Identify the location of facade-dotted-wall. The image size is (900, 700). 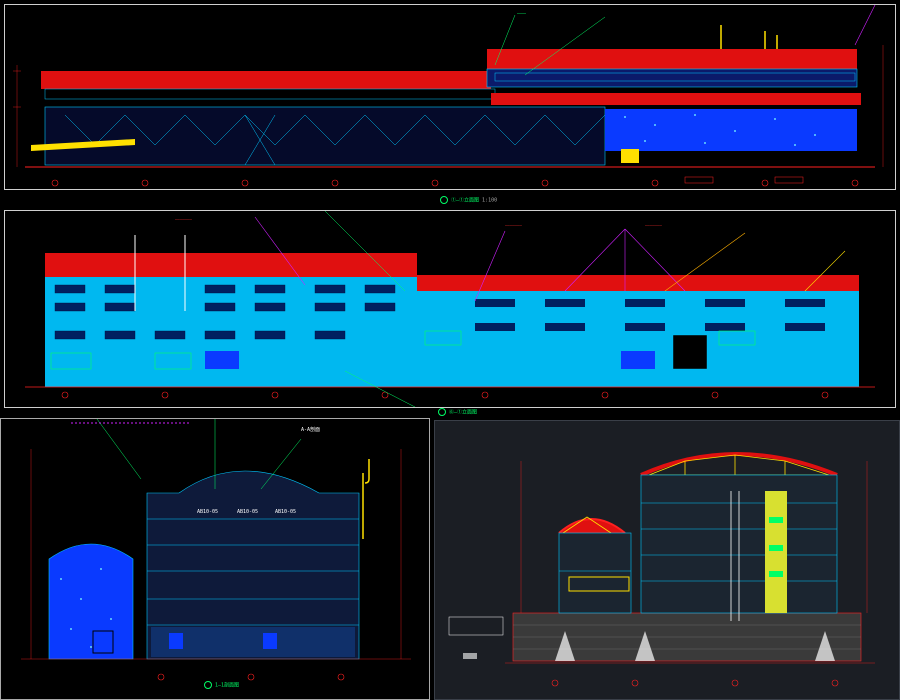
(731, 130).